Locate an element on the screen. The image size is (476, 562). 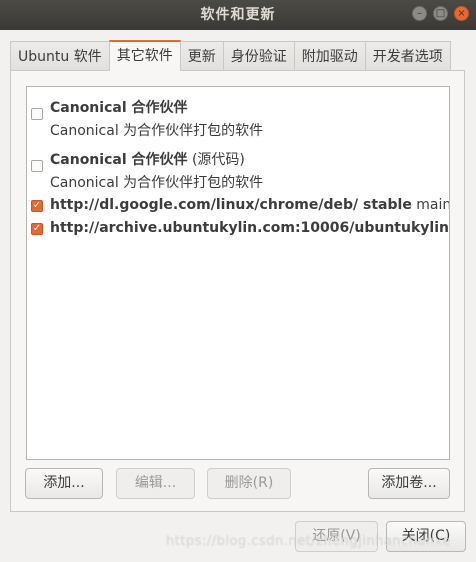
tab-ubuntu-software: Ubuntu 软件 is located at coordinates (60, 56).